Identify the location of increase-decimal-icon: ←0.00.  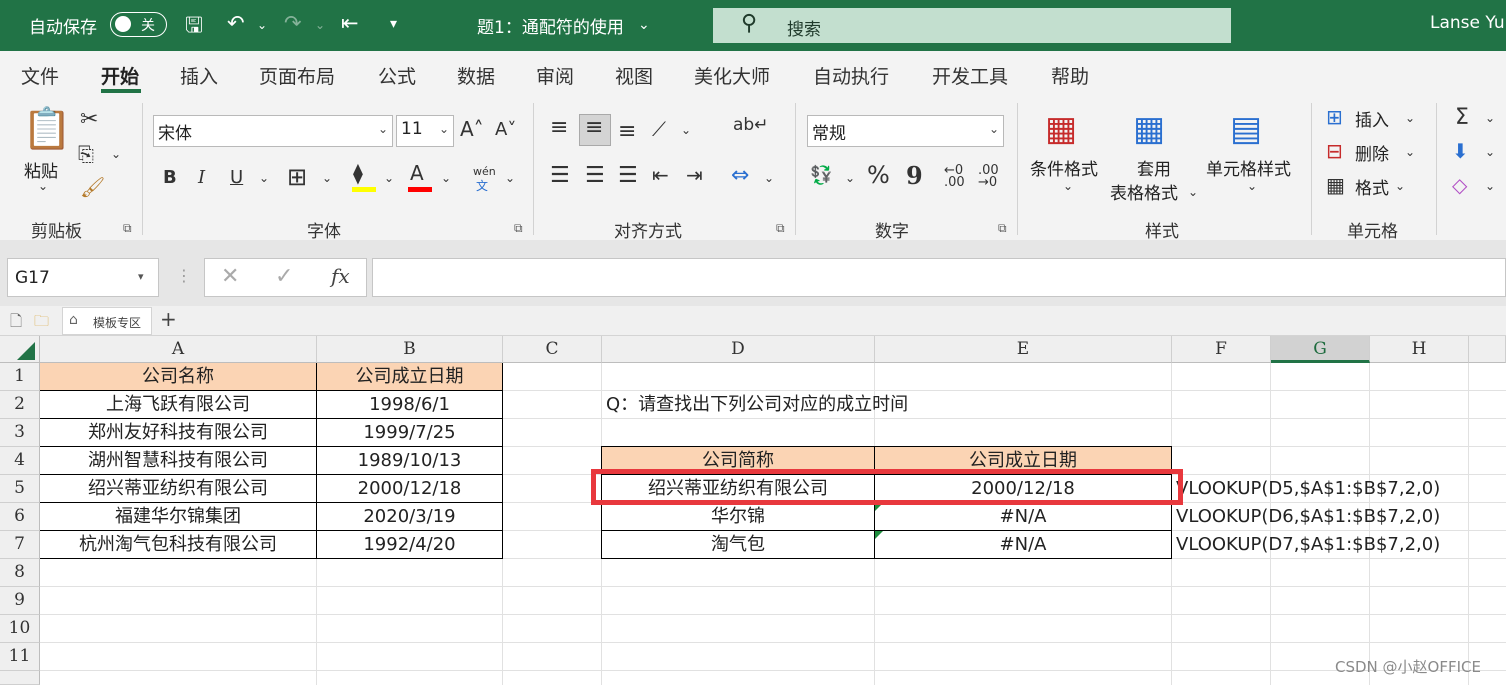
(954, 176).